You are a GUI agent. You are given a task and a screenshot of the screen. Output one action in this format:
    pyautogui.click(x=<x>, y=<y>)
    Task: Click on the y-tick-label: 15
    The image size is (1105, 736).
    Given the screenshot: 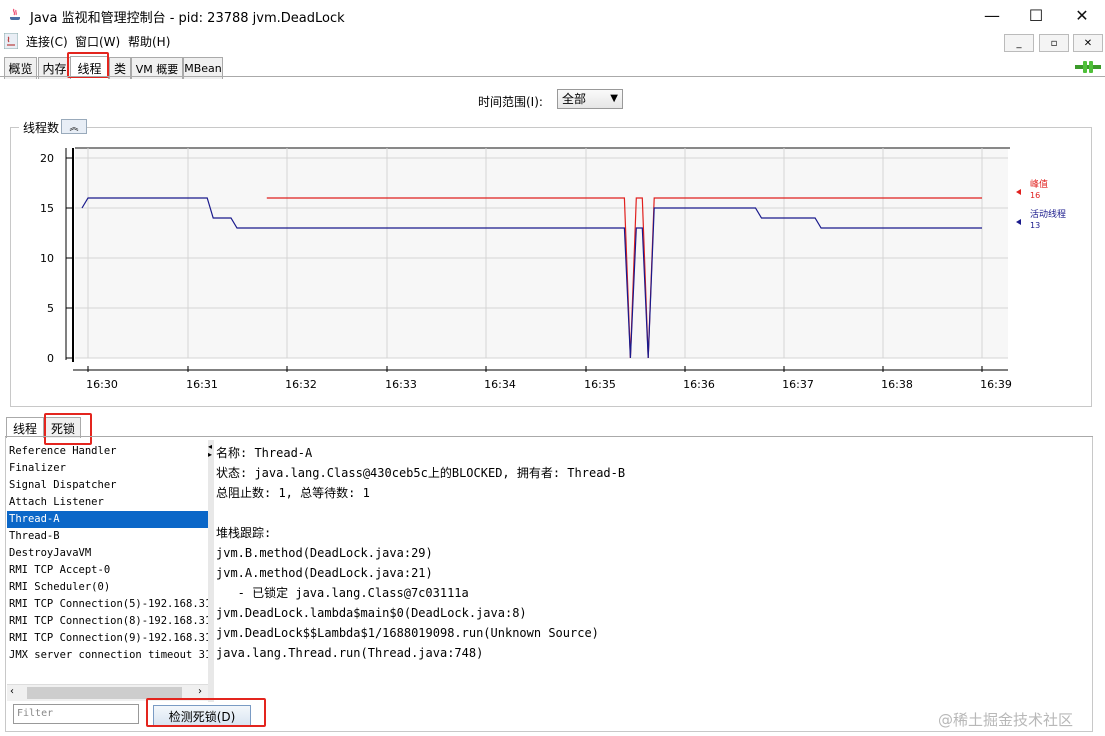 What is the action you would take?
    pyautogui.click(x=47, y=208)
    